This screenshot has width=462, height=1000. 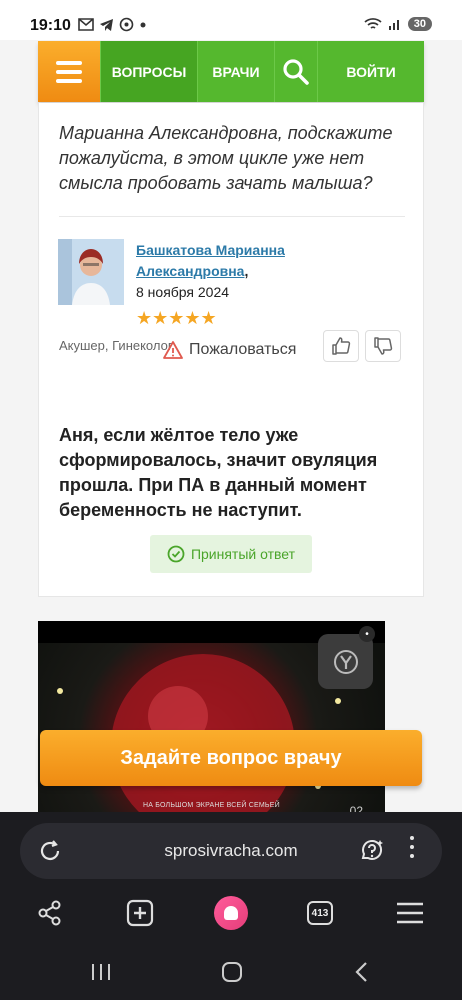 I want to click on address-bar: sprosivracha.com, so click(x=231, y=851).